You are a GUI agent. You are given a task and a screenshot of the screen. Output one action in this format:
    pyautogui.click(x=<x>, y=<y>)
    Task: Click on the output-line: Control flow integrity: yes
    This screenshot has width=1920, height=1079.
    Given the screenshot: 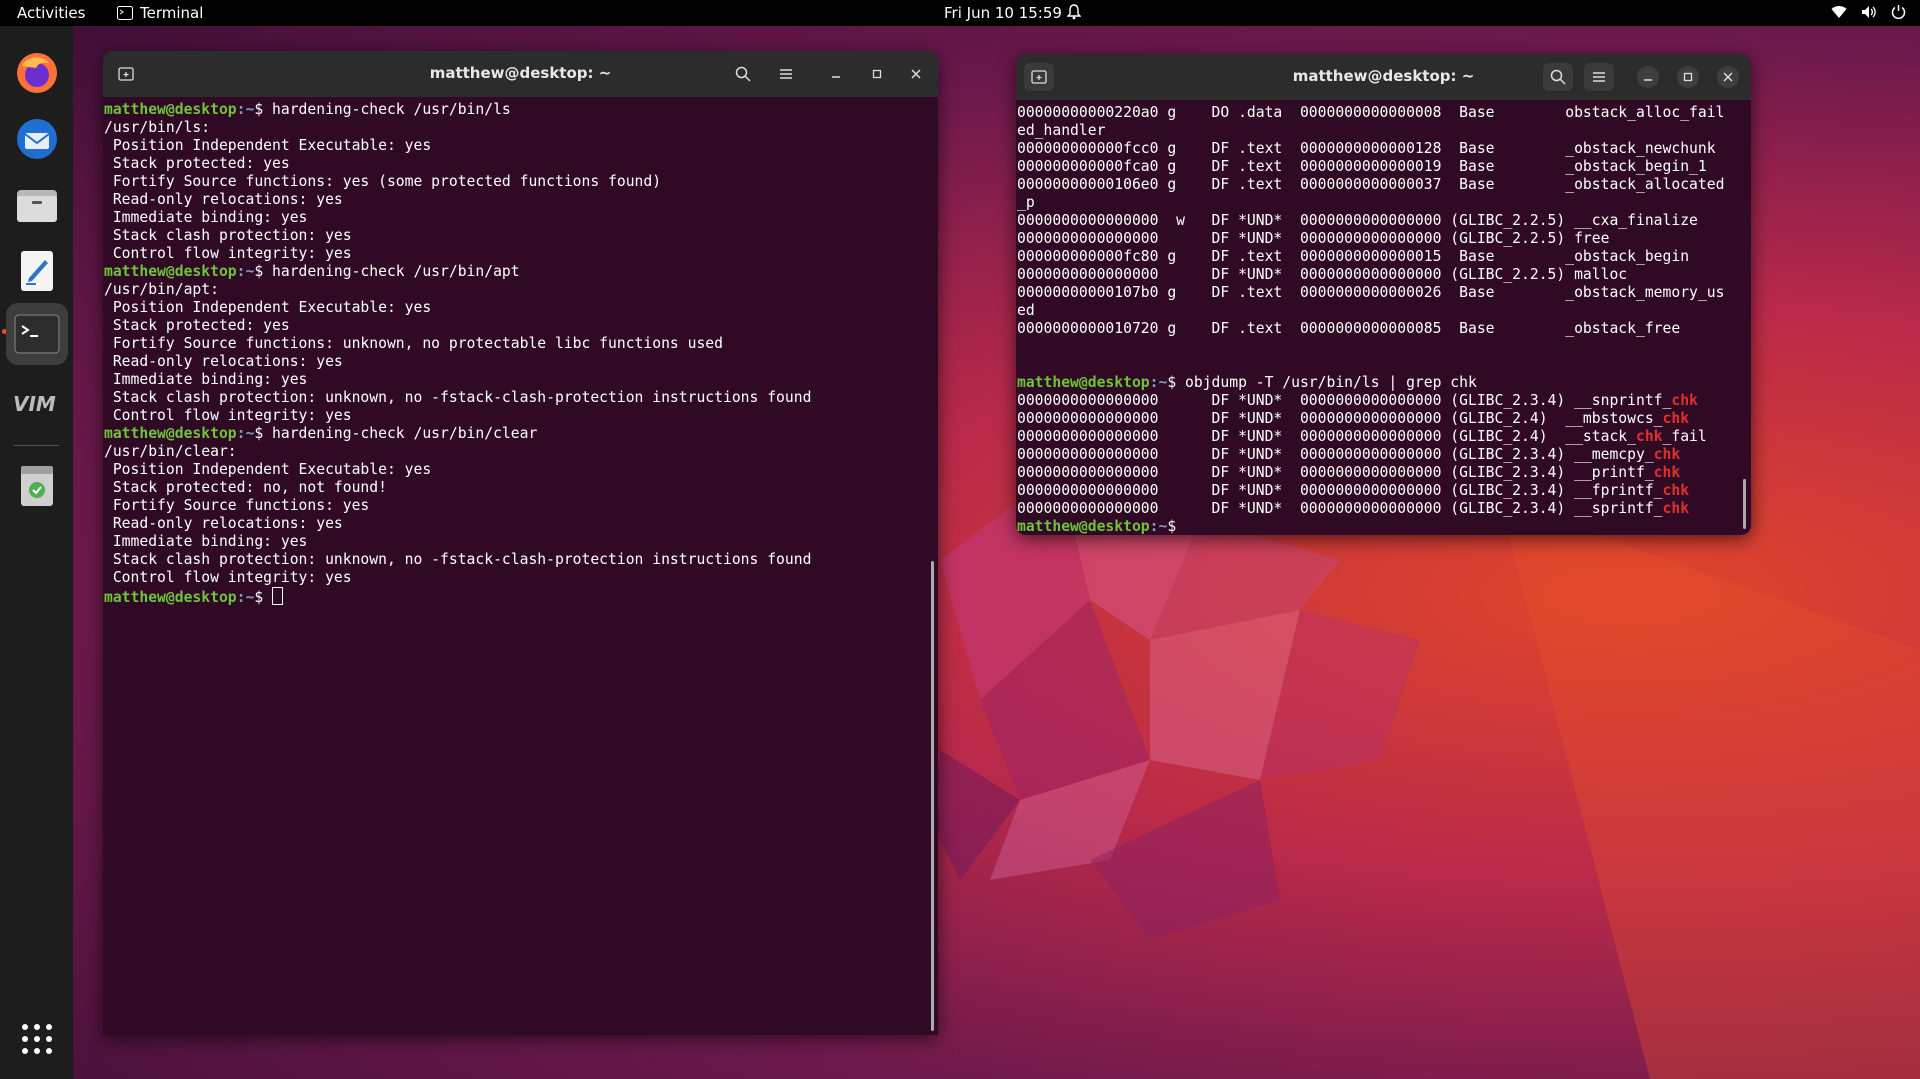 What is the action you would take?
    pyautogui.click(x=228, y=253)
    